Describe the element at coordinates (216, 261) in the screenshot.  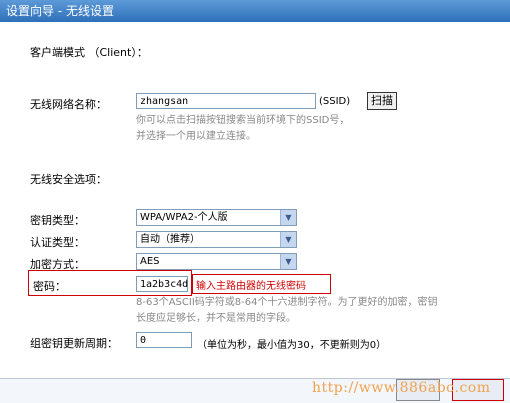
I see `encryption-select: AES ▼` at that location.